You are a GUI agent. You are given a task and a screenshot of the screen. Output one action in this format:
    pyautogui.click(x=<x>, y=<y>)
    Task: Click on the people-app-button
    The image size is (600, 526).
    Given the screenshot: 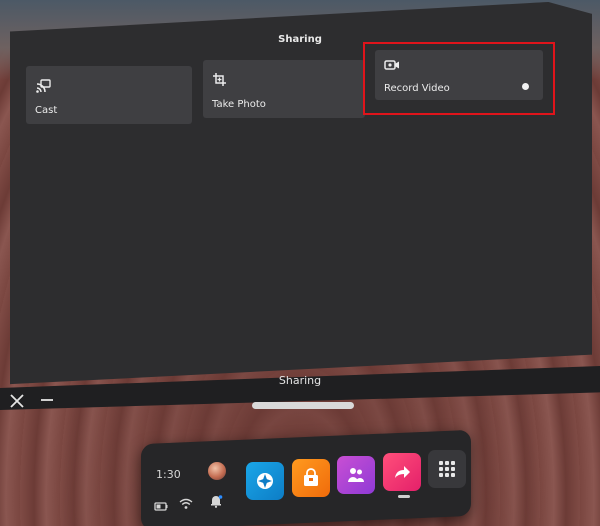 What is the action you would take?
    pyautogui.click(x=356, y=475)
    